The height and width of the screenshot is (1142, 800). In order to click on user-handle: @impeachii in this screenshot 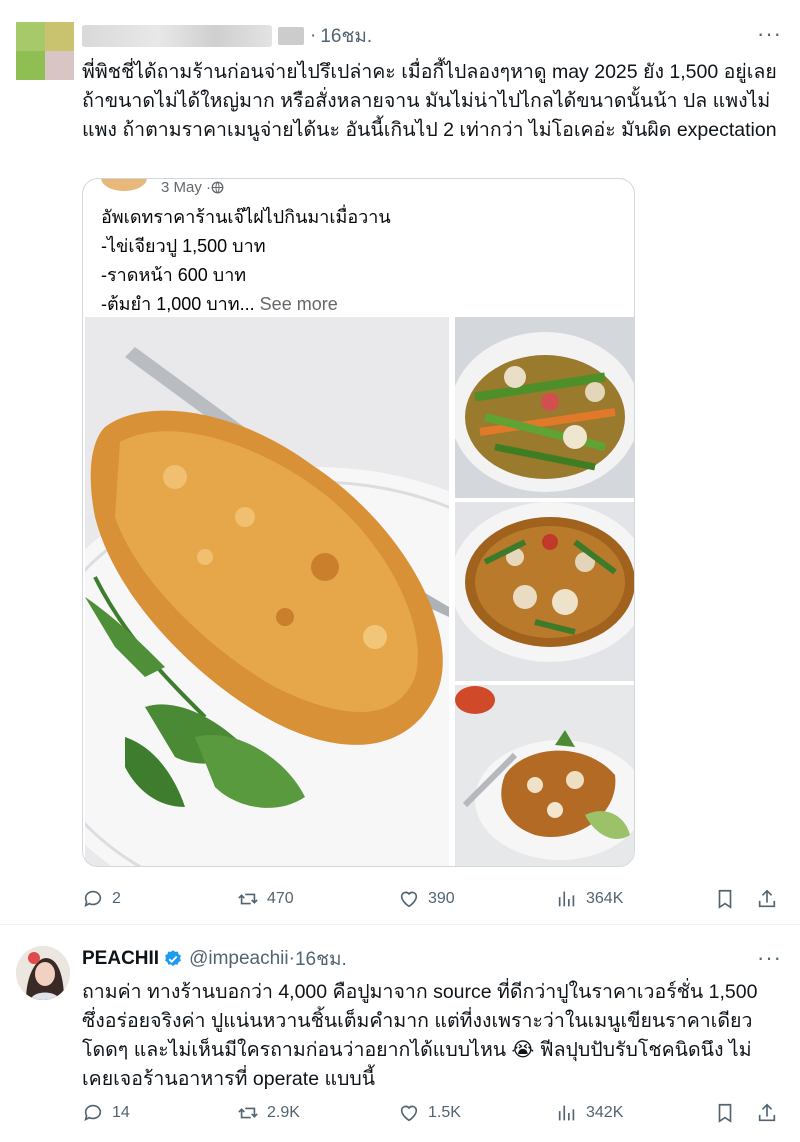, I will do `click(239, 959)`.